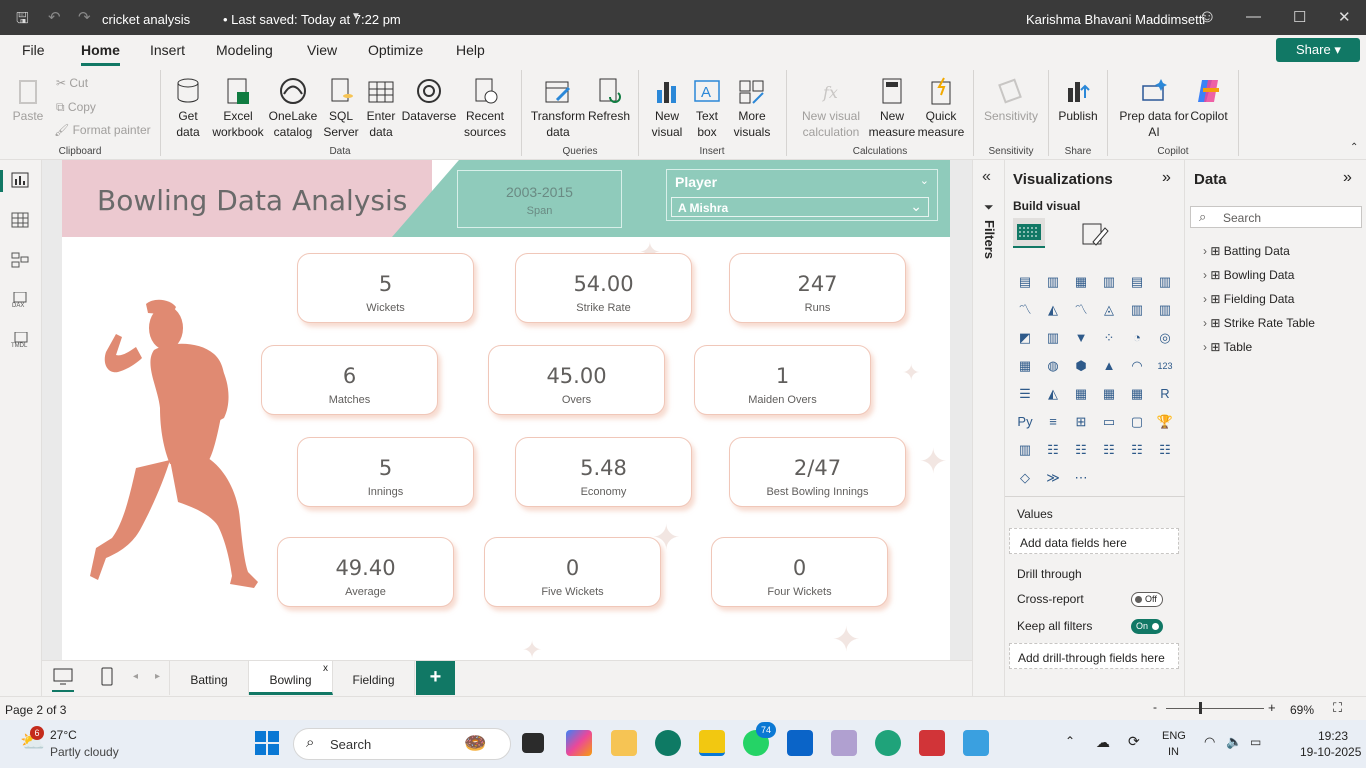 The image size is (1366, 768). Describe the element at coordinates (30, 740) in the screenshot. I see `weather-icon: ⛅ 6` at that location.